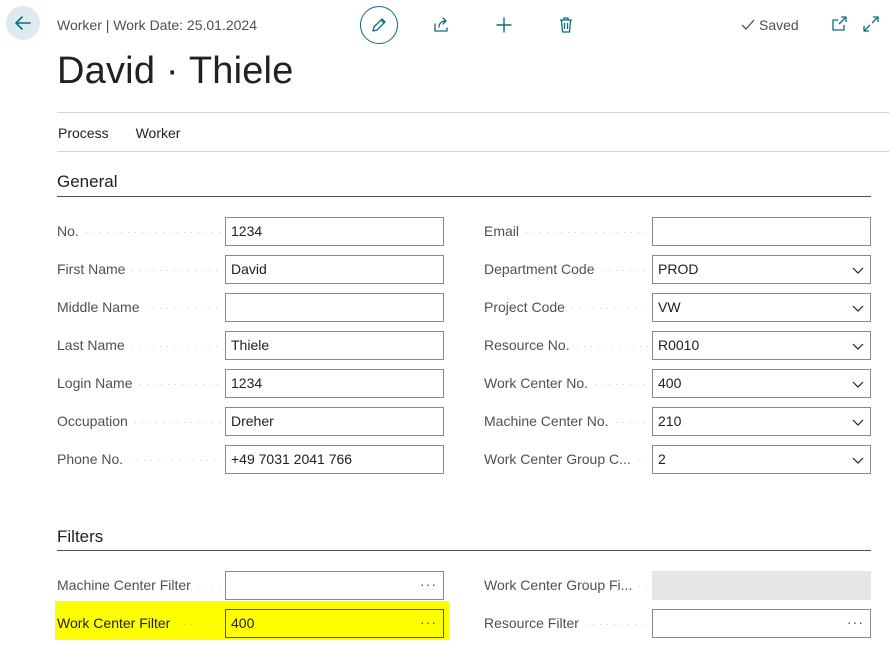 The image size is (892, 649). I want to click on field-no: No. 1234, so click(250, 231).